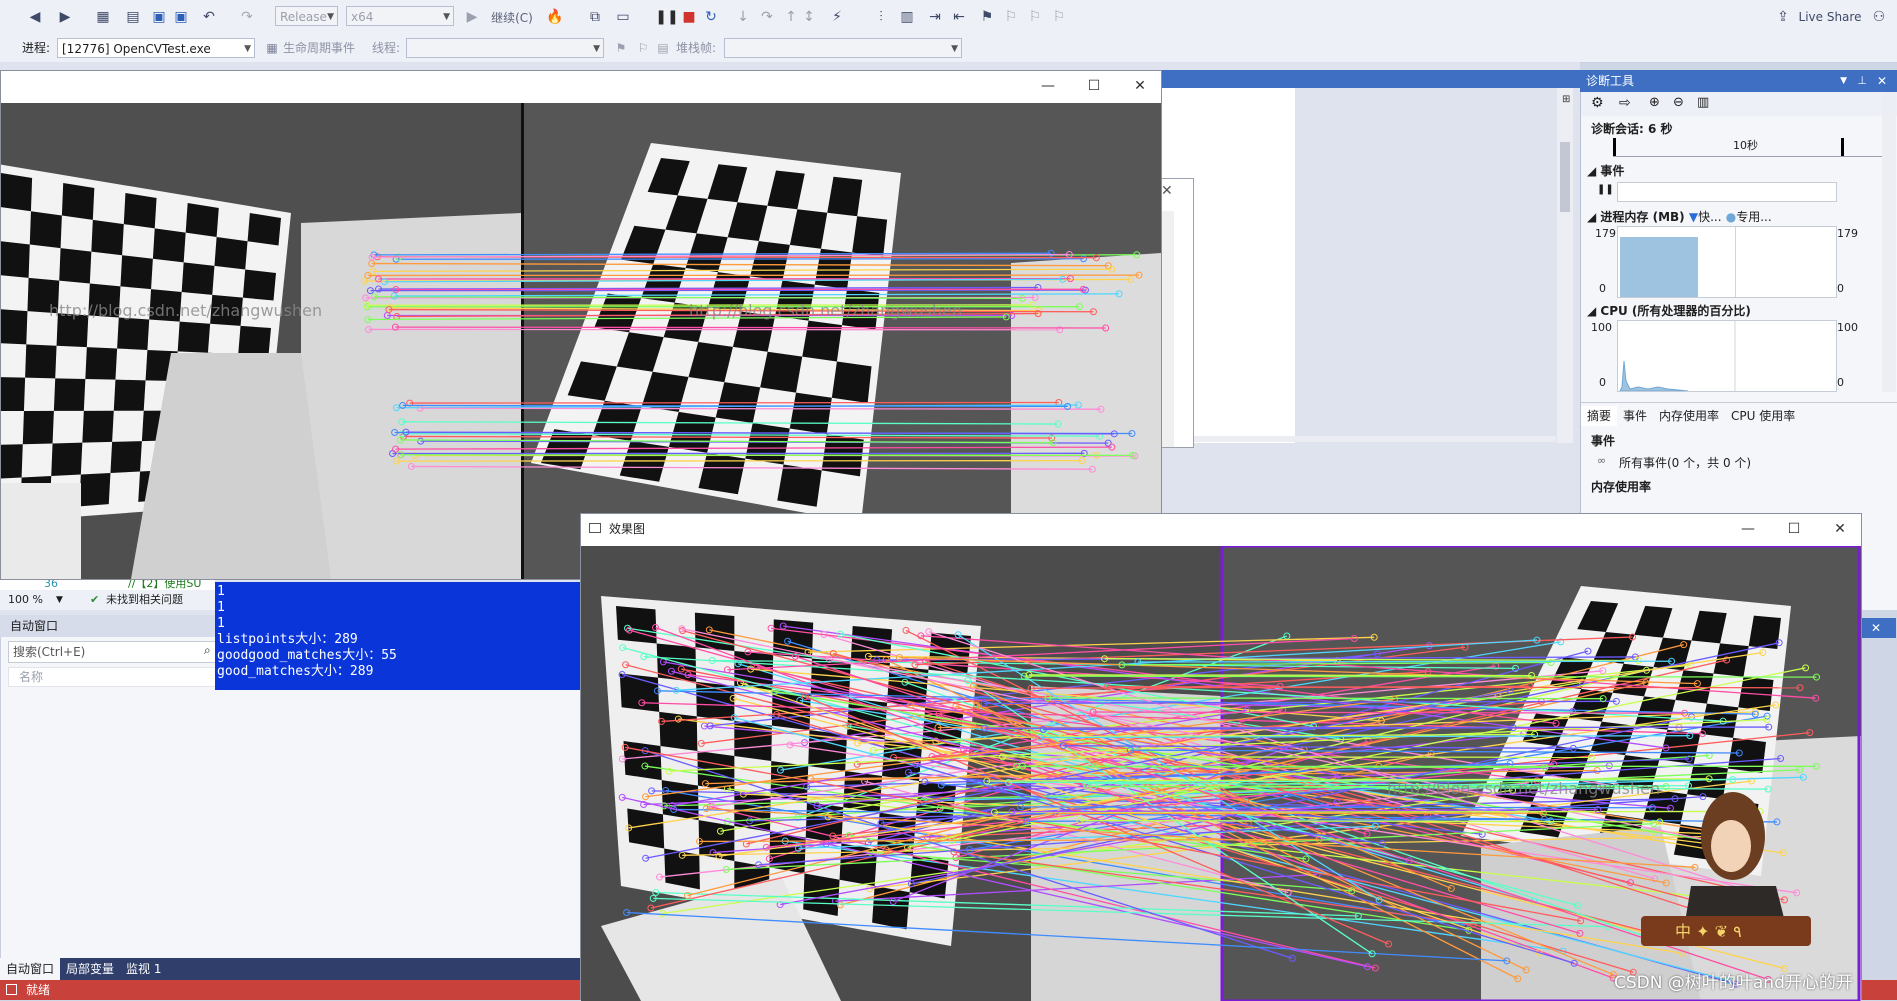 This screenshot has height=1001, width=1897. Describe the element at coordinates (1568, 101) in the screenshot. I see `split-icon: ⊞` at that location.